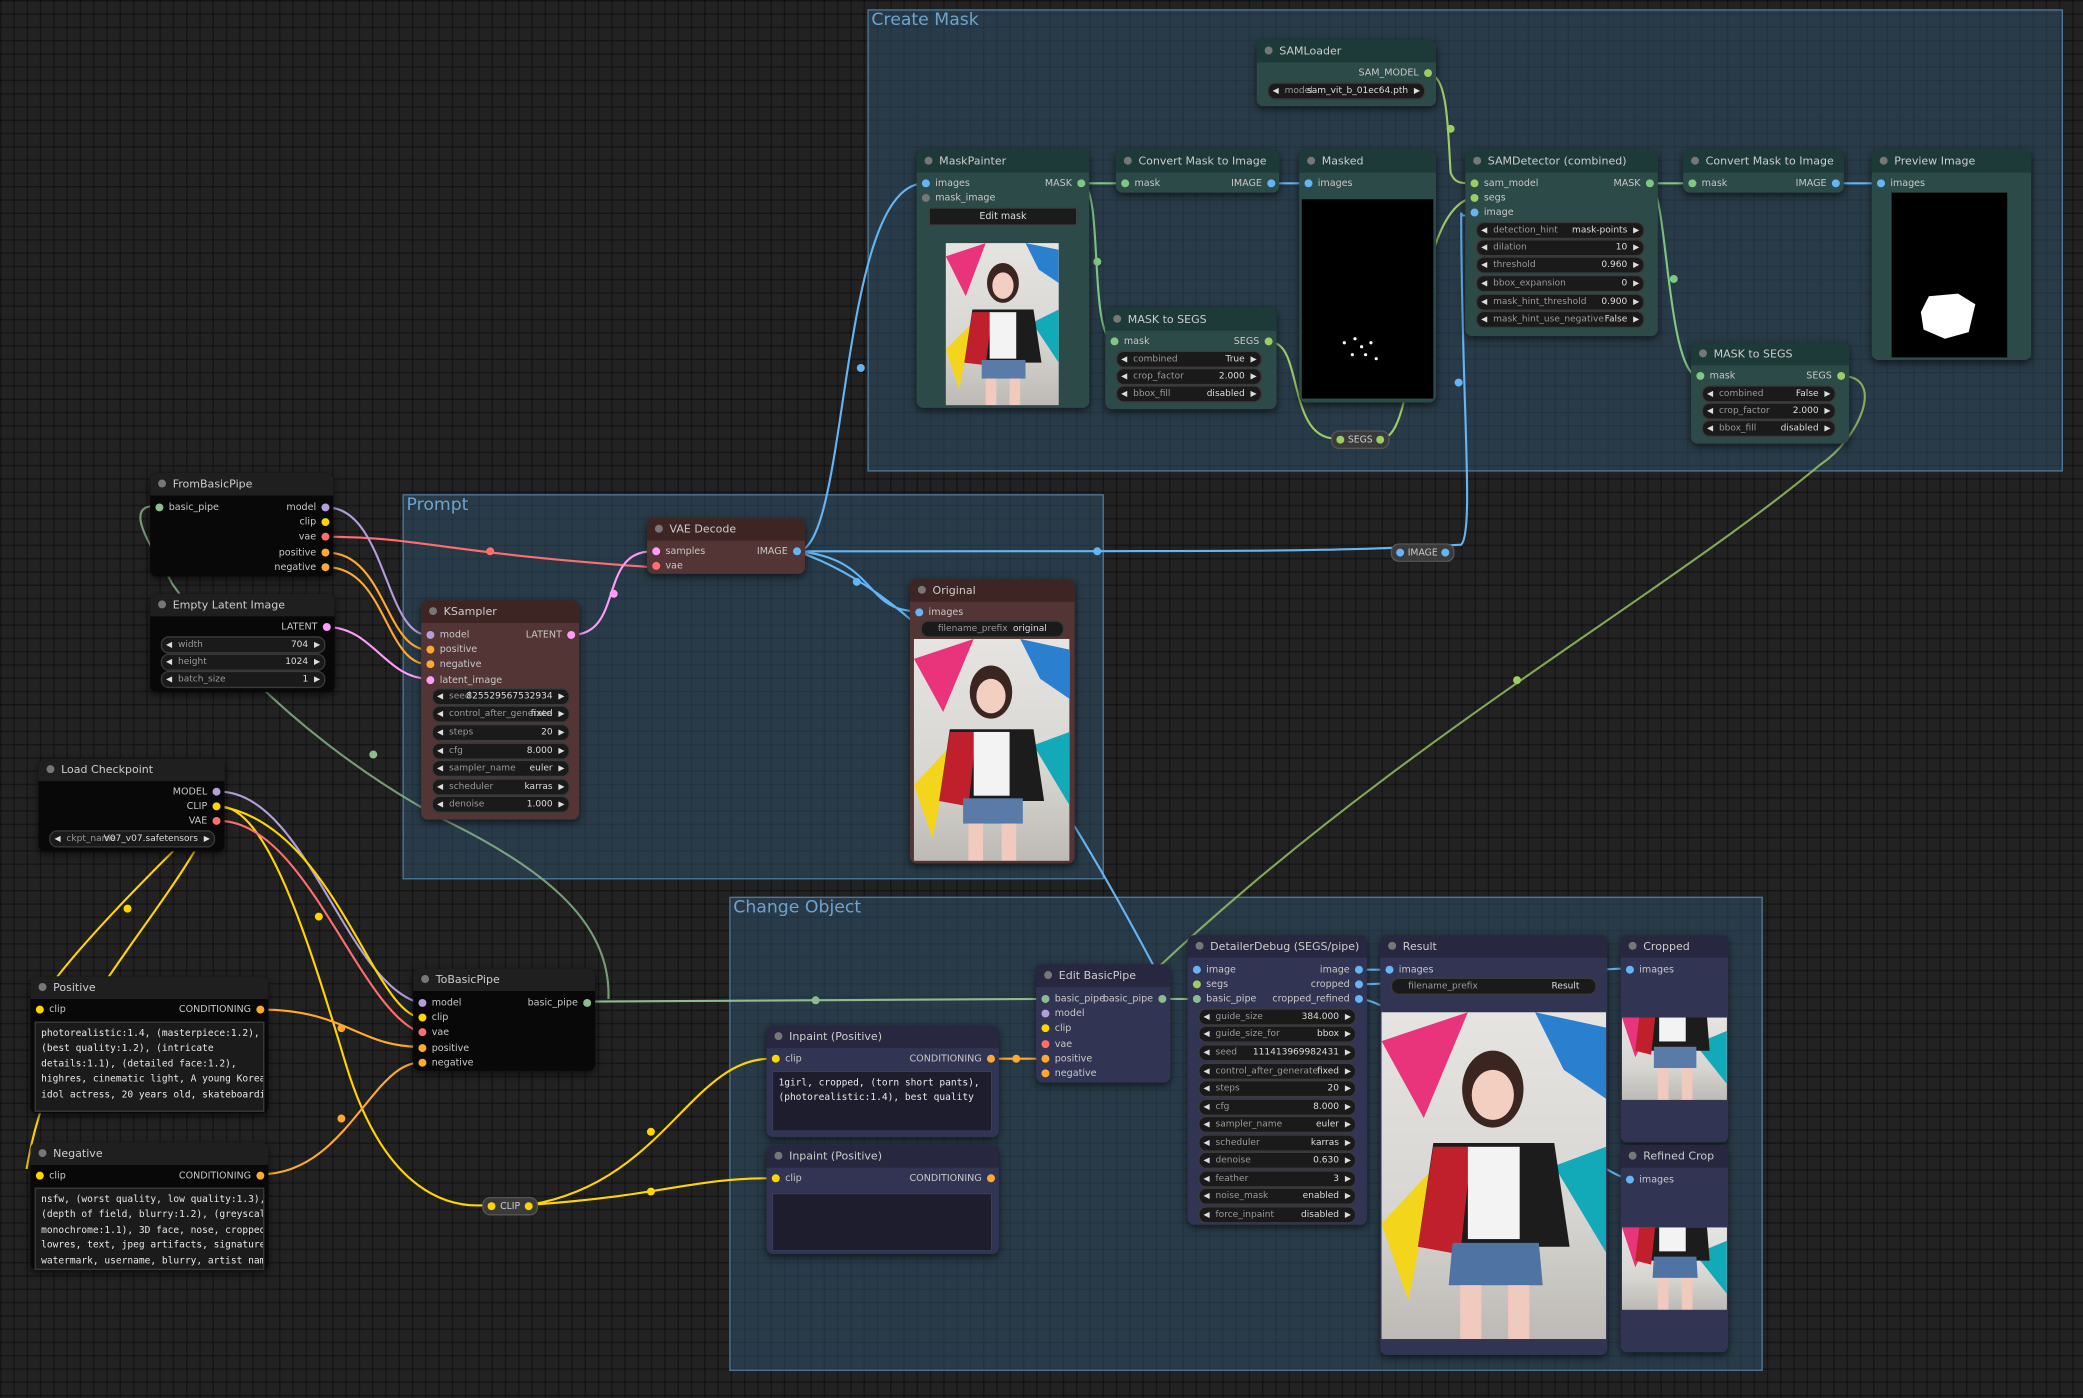  I want to click on widget-force-inpaint: ◀ force_inpaint disabled ▶, so click(1277, 1215).